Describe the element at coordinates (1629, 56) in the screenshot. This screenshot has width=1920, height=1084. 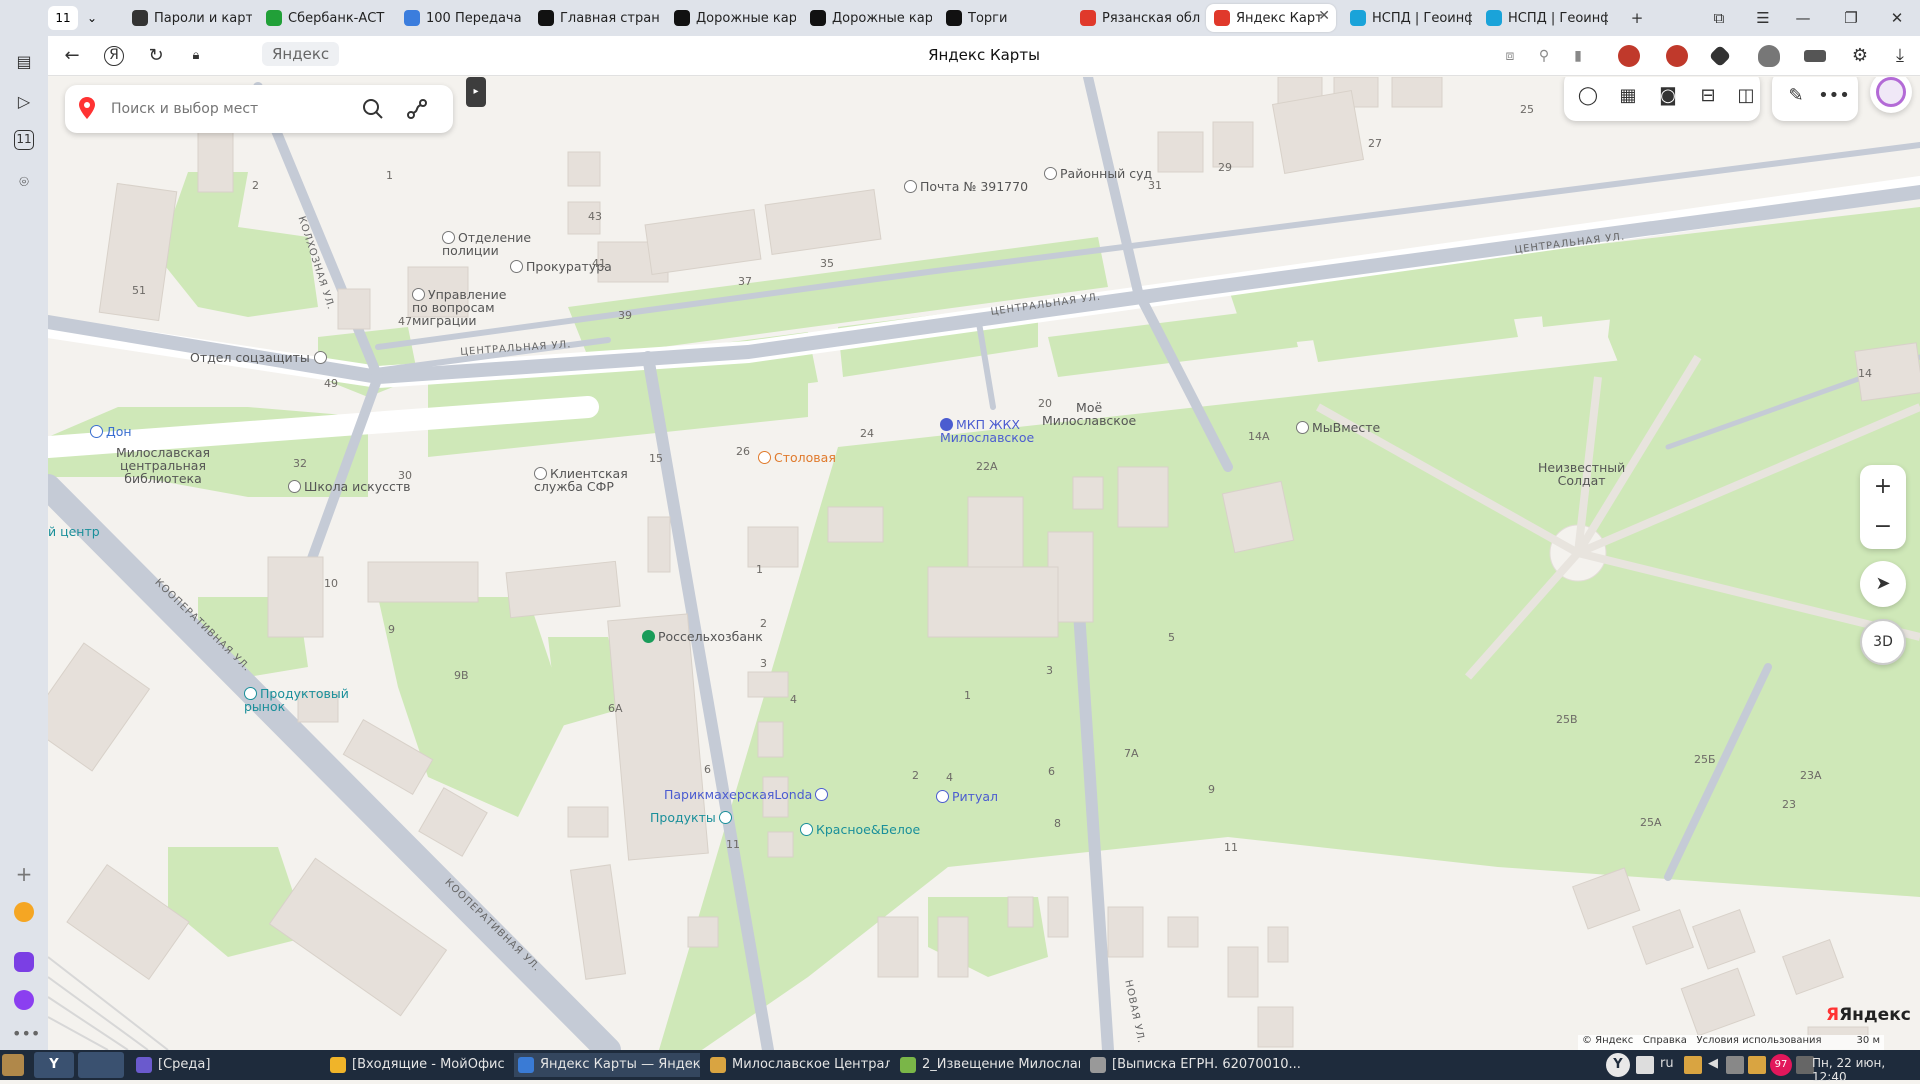
I see `extension-1-icon` at that location.